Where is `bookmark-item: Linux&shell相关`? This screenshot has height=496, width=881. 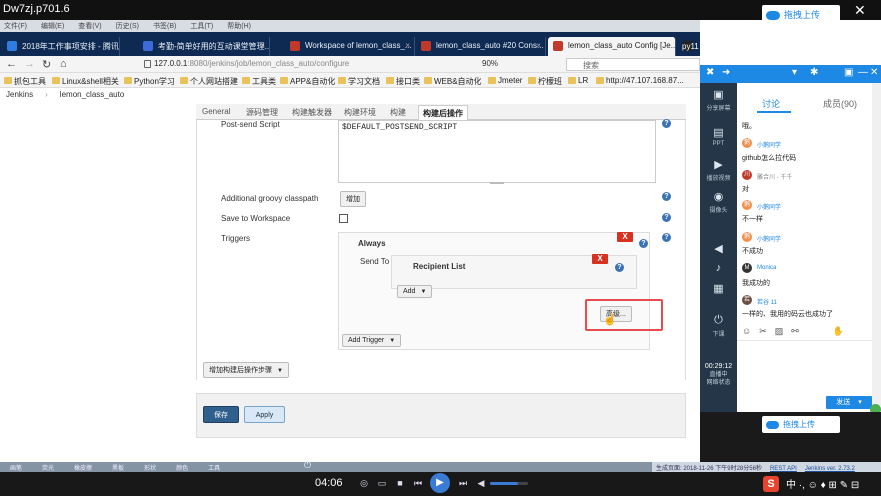
bookmark-item: Linux&shell相关 is located at coordinates (85, 81).